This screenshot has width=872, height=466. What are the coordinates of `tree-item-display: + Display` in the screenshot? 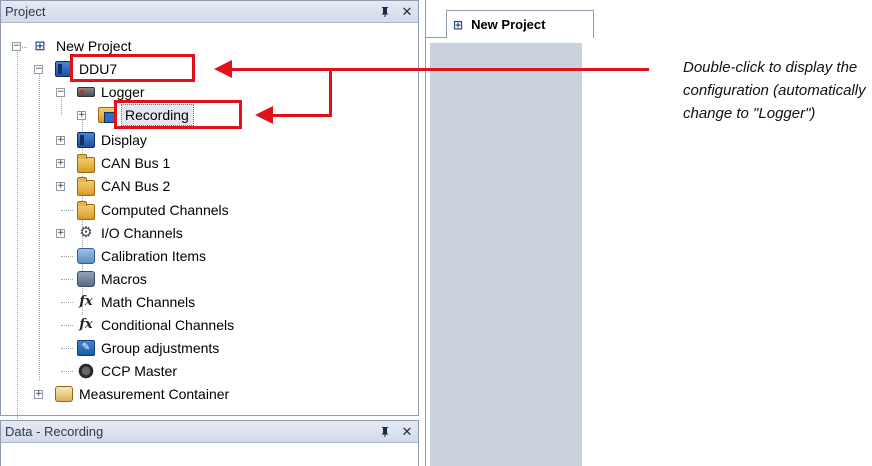 It's located at (201, 140).